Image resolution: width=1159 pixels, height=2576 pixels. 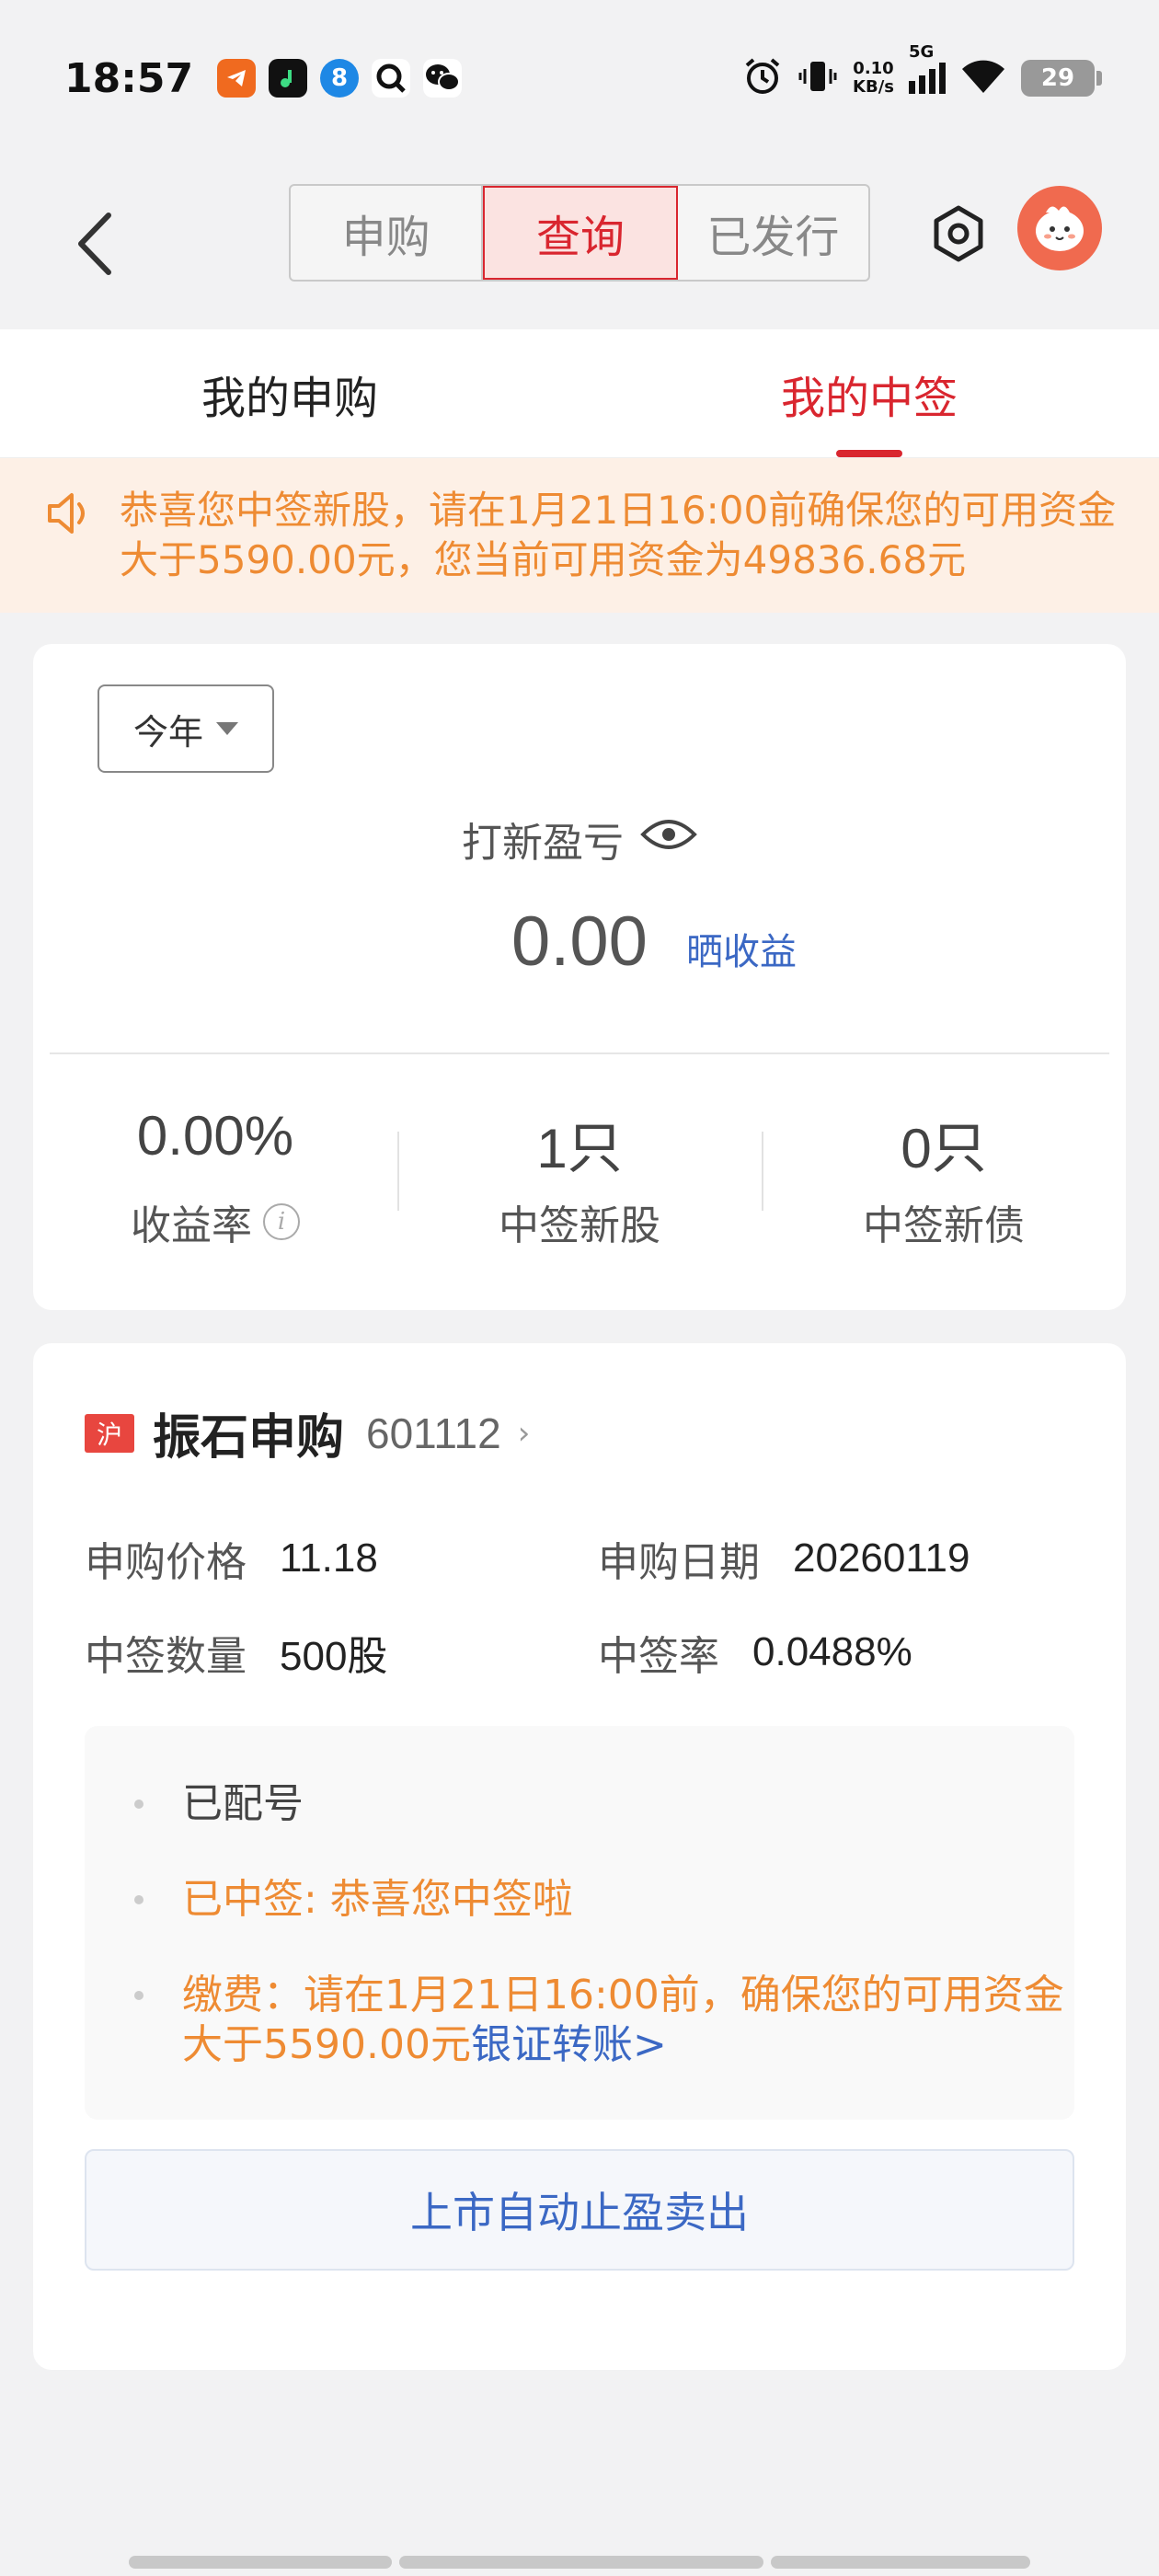 I want to click on stat-won-stocks-value: 1只, so click(x=579, y=1148).